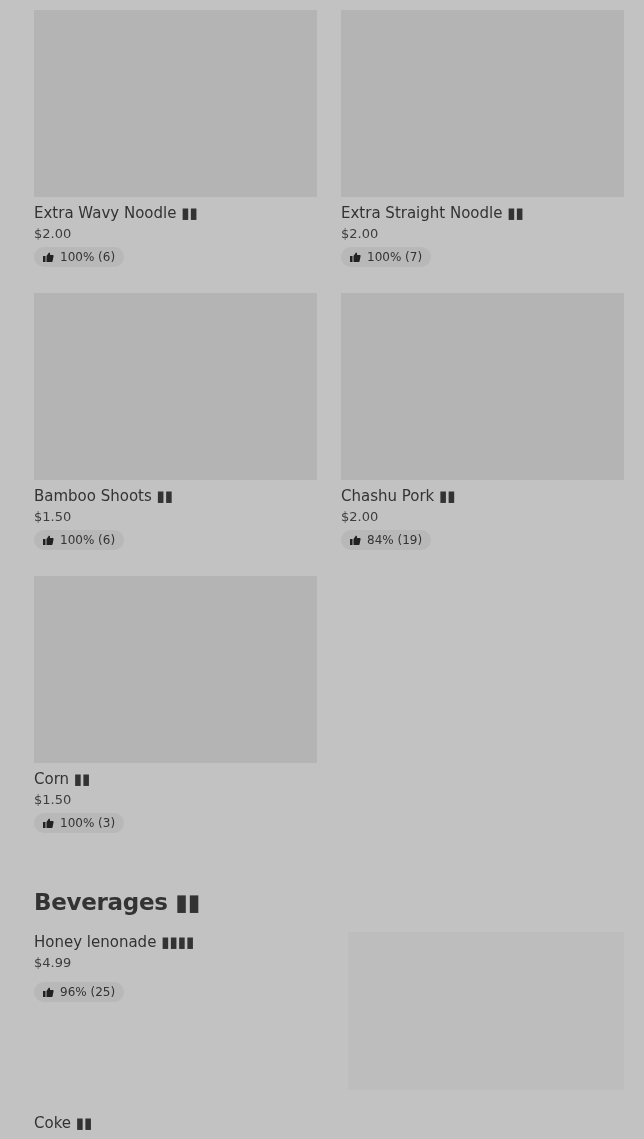  Describe the element at coordinates (118, 902) in the screenshot. I see `section-heading: Beverages ▮▮` at that location.